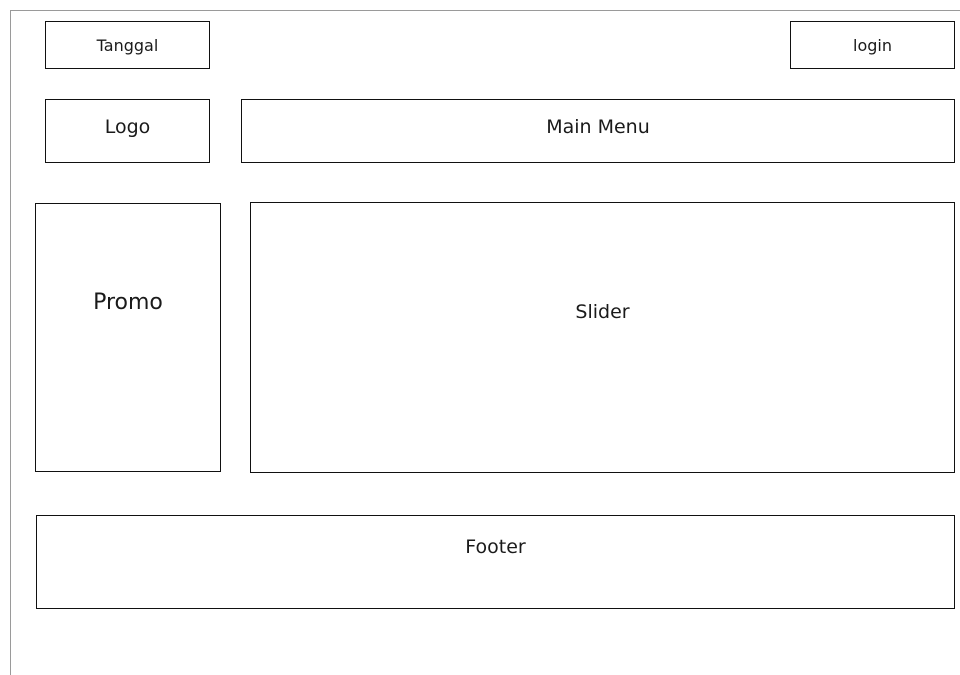 The width and height of the screenshot is (960, 675). Describe the element at coordinates (10, 342) in the screenshot. I see `page-frame-left-edge` at that location.